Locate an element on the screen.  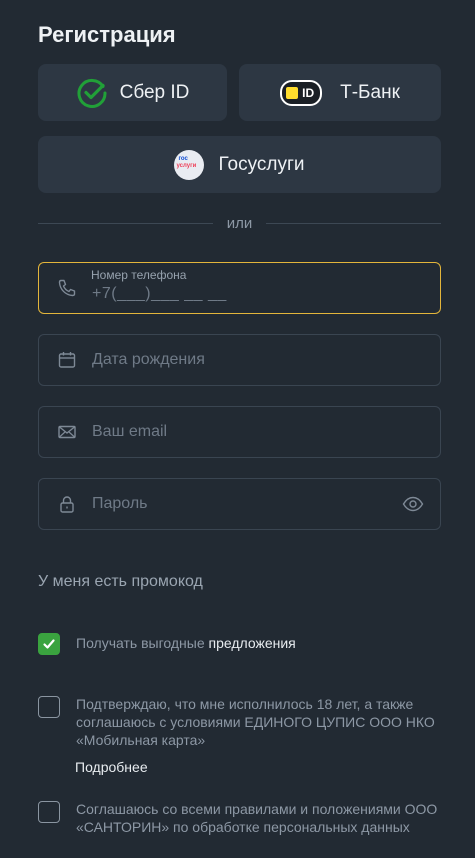
gosuslugi-logo-bottom: услуги is located at coordinates (186, 165).